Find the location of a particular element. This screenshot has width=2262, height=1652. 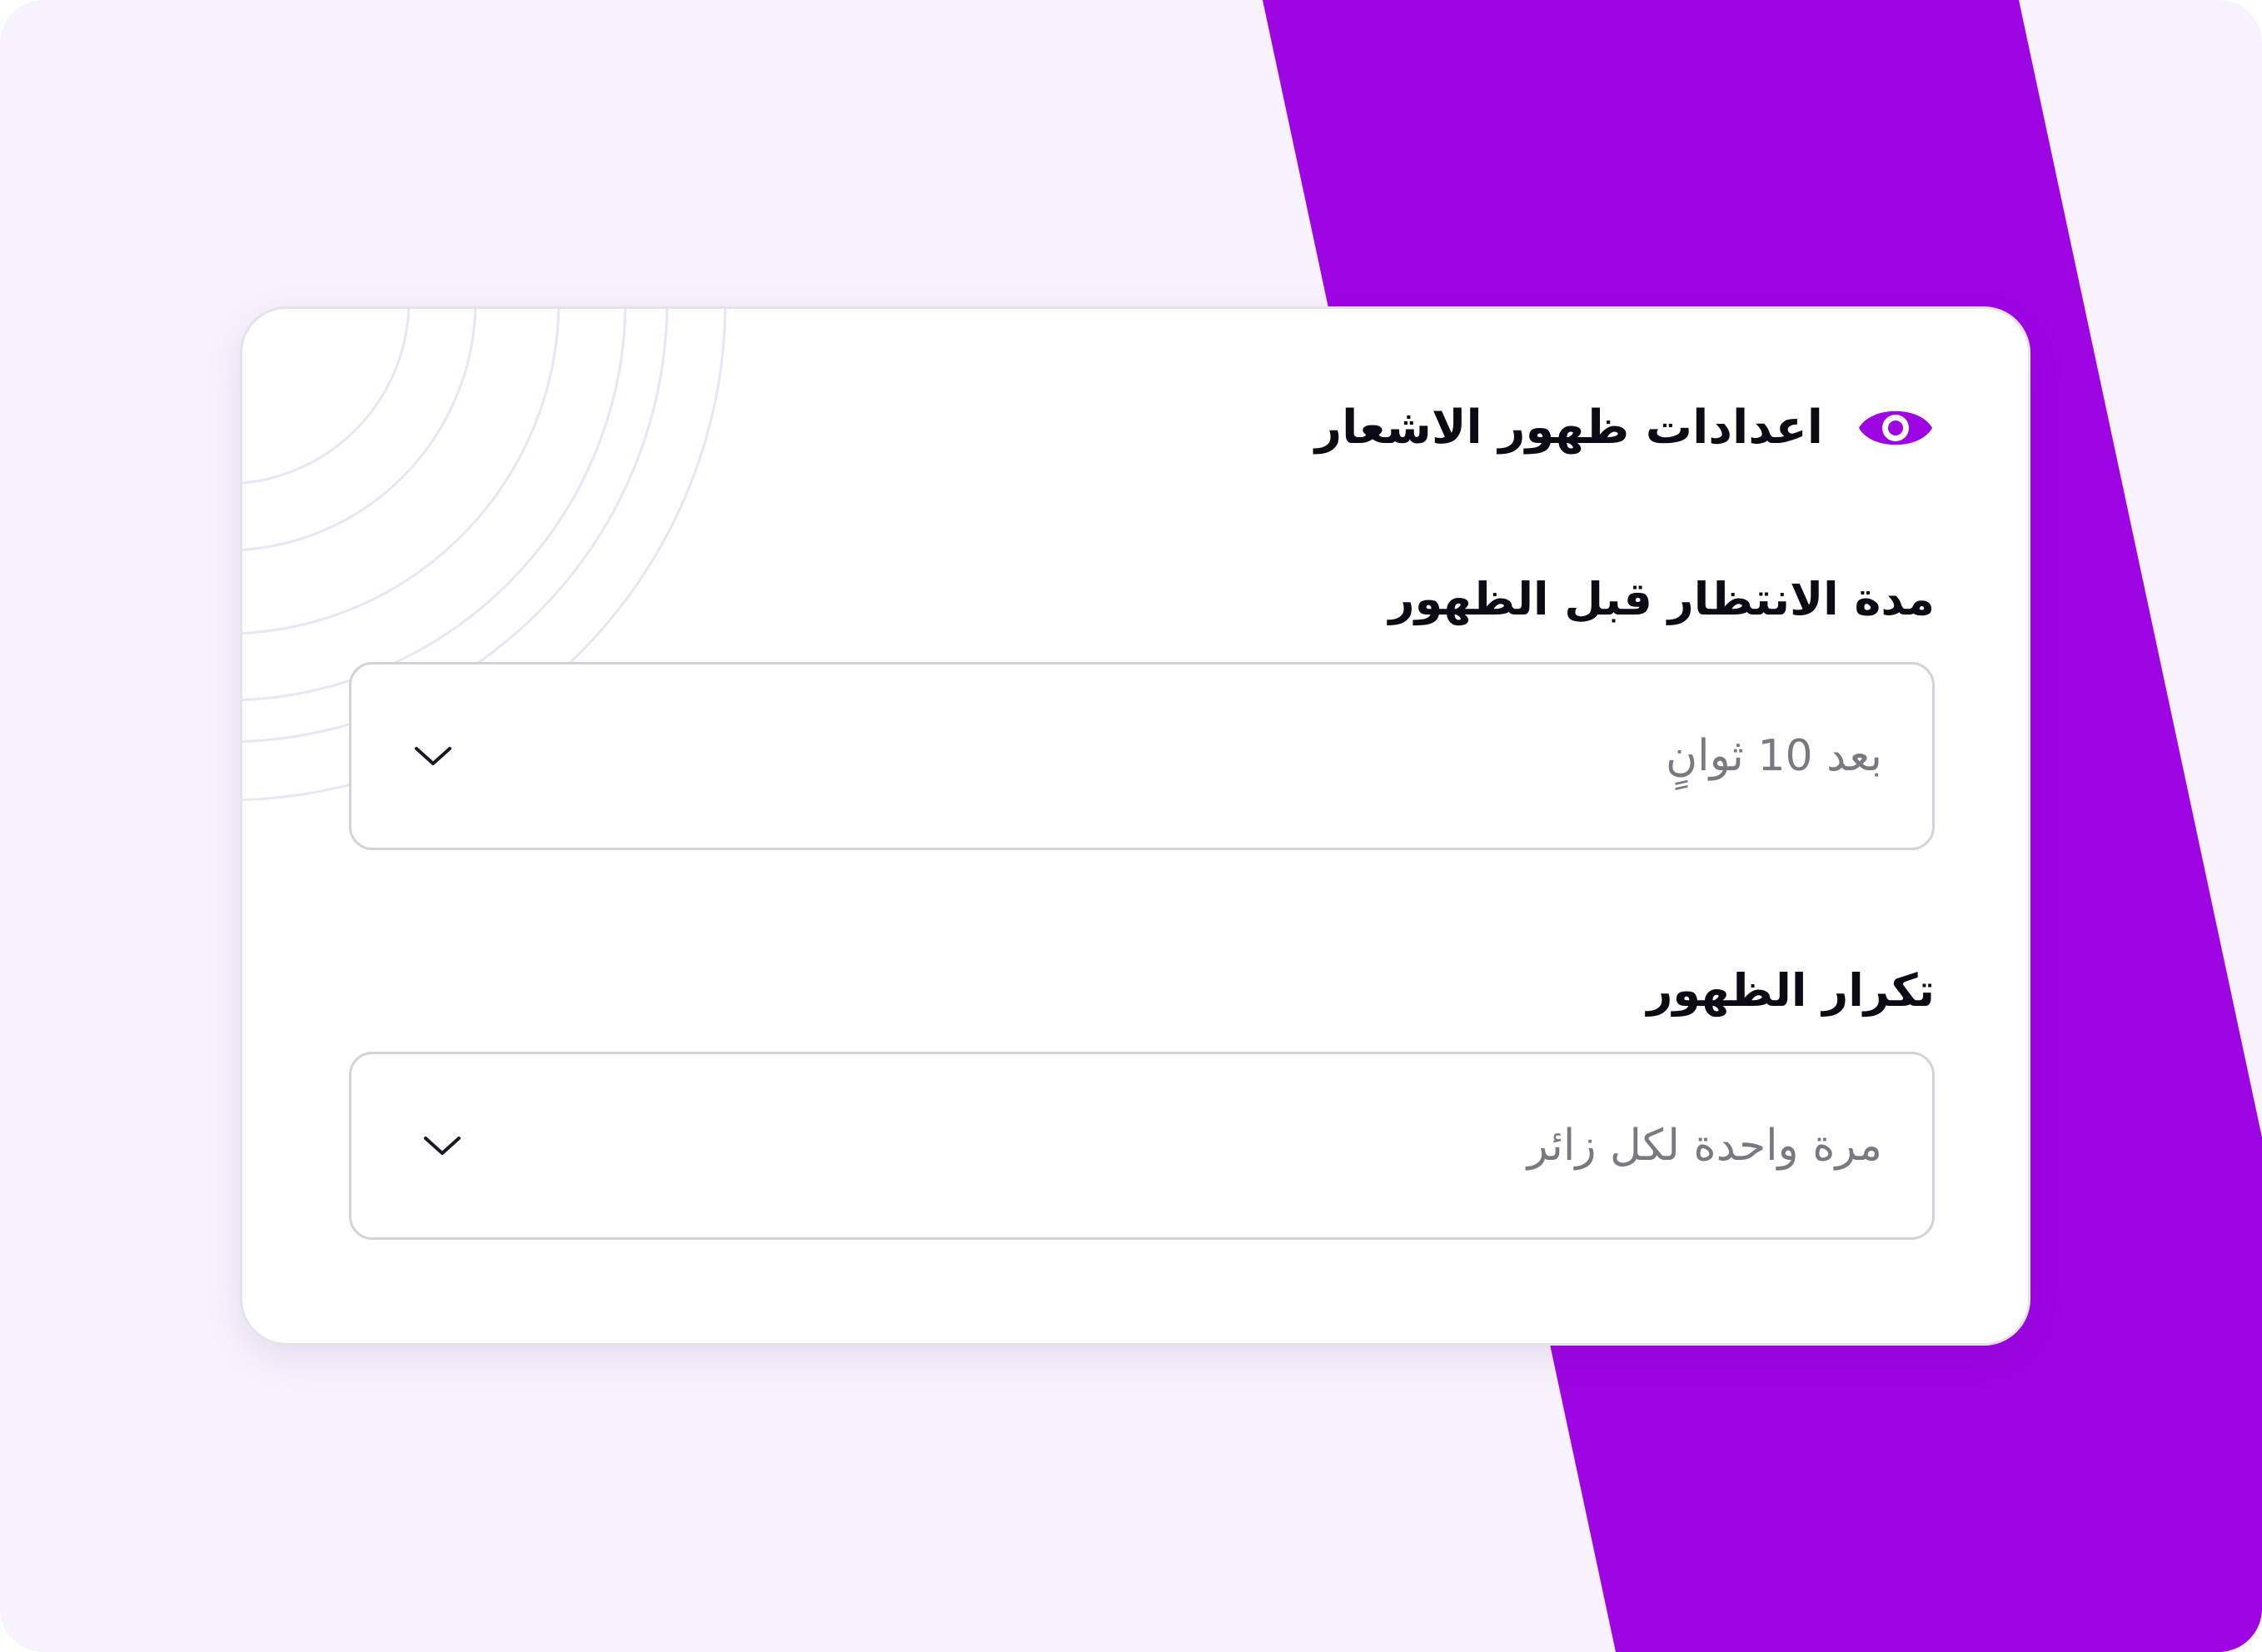

eye-icon is located at coordinates (1896, 428).